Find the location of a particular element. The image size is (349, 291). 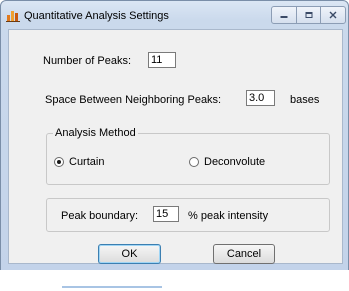

background-area is located at coordinates (174, 280).